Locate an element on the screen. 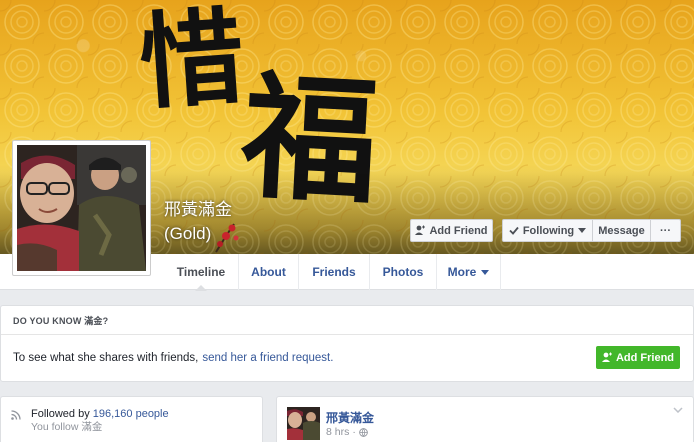 The height and width of the screenshot is (442, 694). profile-picture is located at coordinates (81, 208).